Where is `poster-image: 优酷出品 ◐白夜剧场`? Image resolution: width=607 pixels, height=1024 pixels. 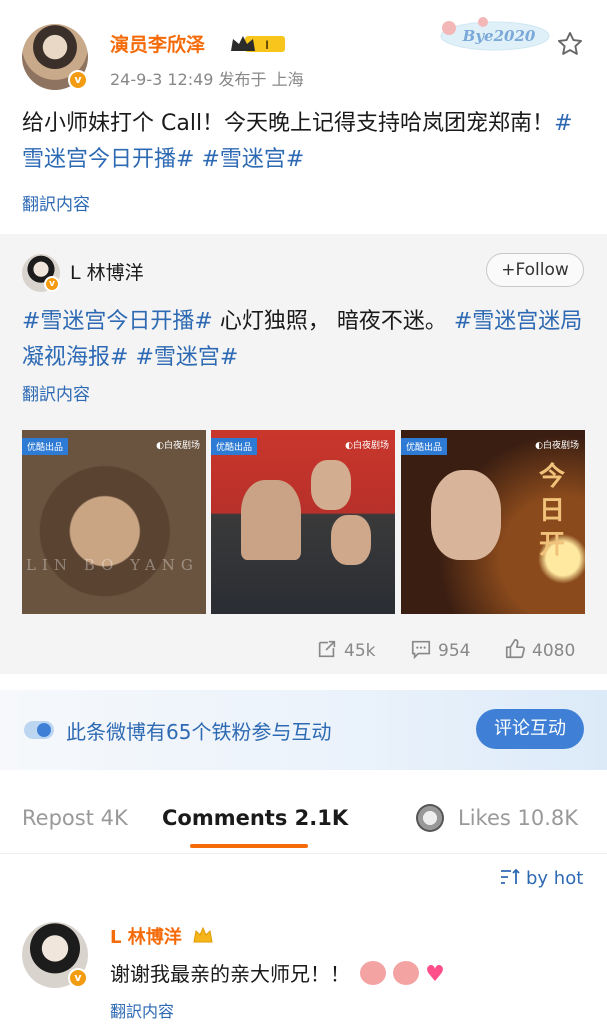
poster-image: 优酷出品 ◐白夜剧场 is located at coordinates (303, 522).